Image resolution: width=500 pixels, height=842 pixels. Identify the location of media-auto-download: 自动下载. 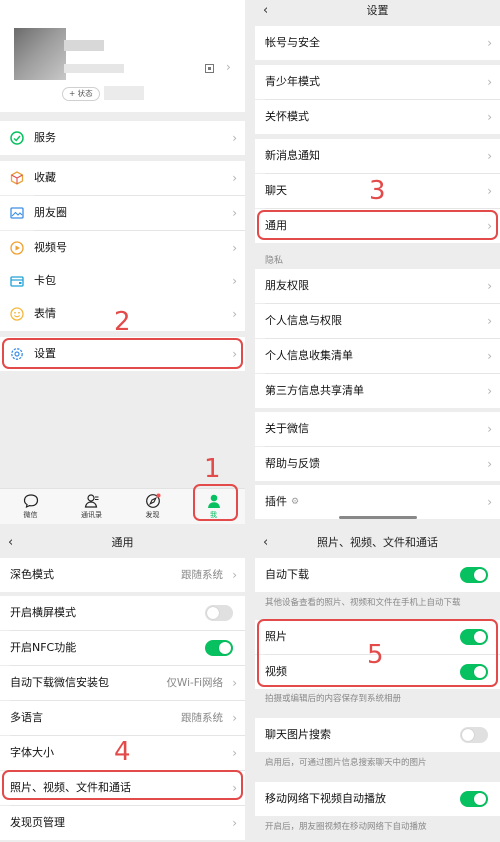
(377, 575).